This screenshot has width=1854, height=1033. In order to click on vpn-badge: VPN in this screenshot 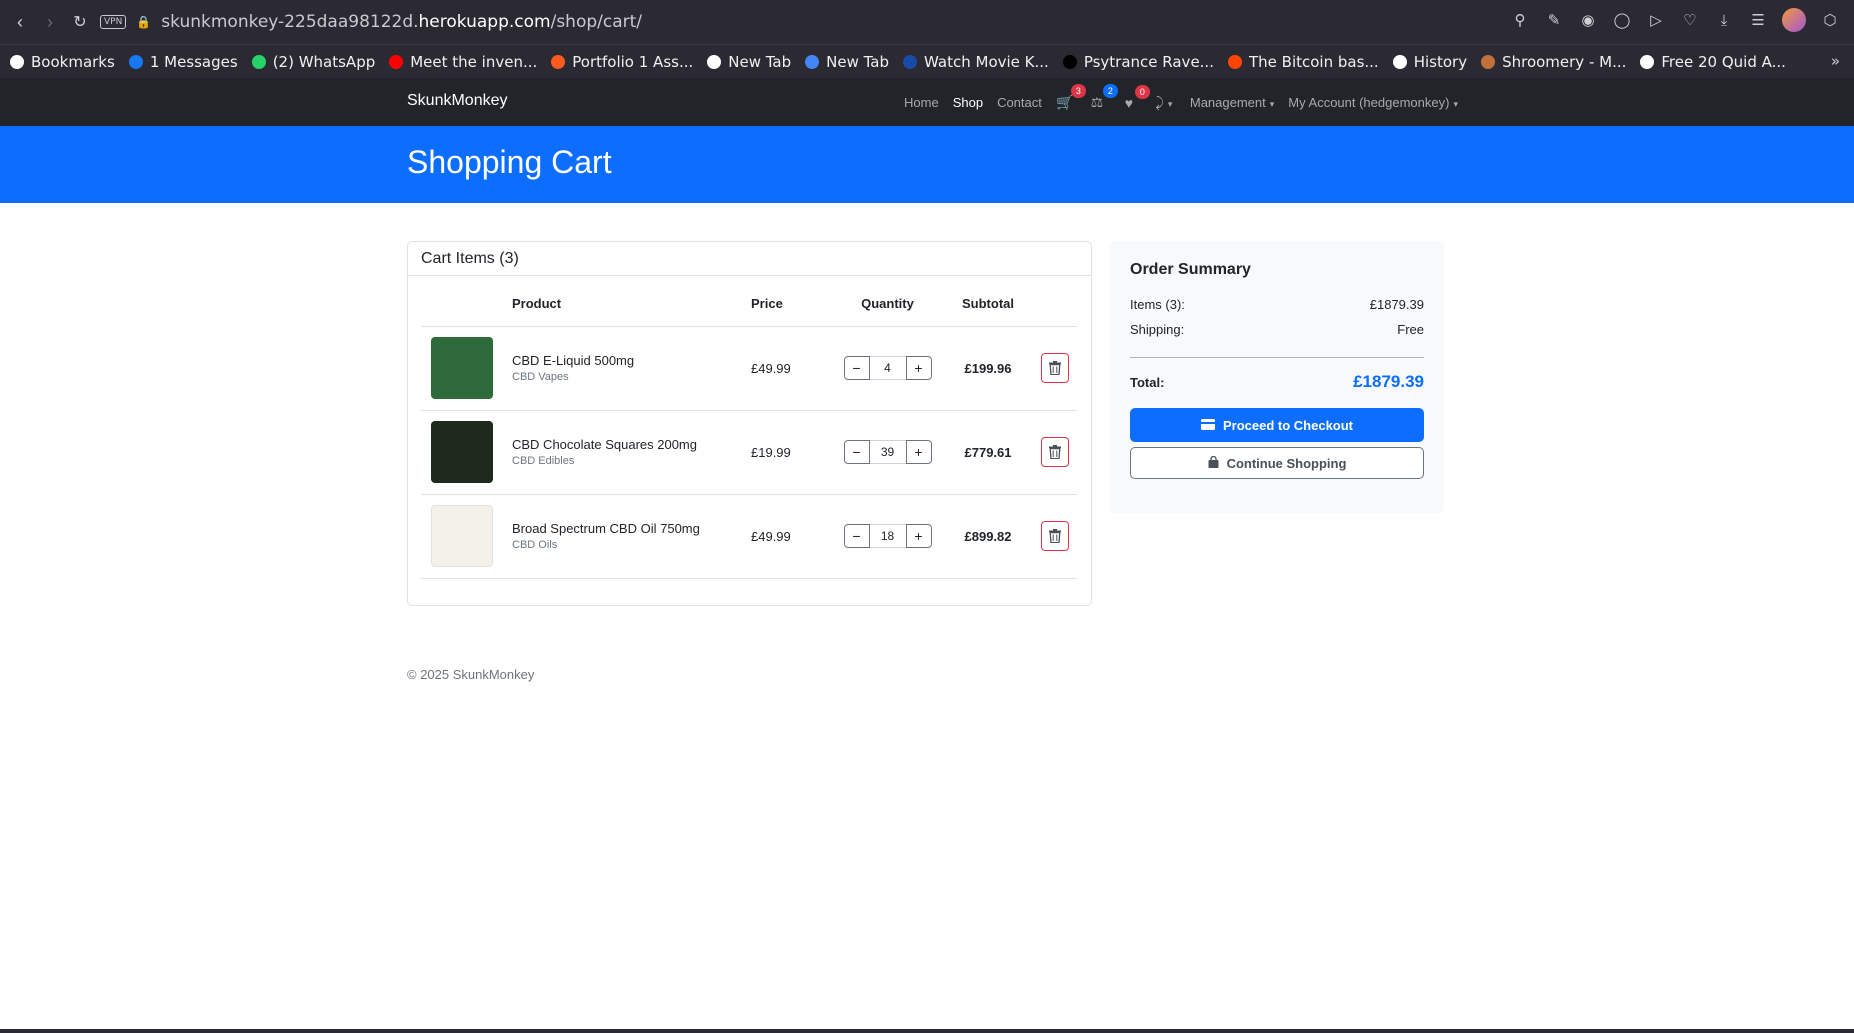, I will do `click(113, 22)`.